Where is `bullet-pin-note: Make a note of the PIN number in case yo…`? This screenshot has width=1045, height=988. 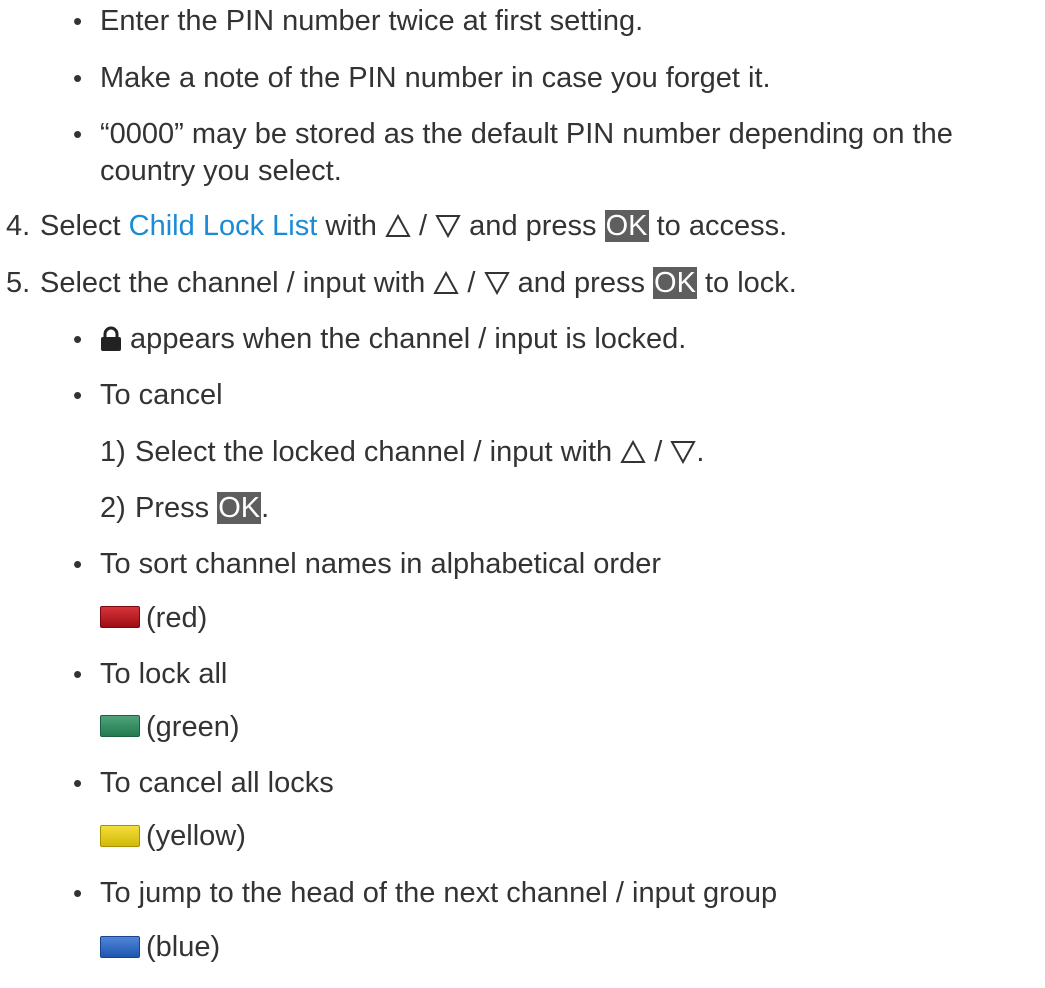
bullet-pin-note: Make a note of the PIN number in case yo… is located at coordinates (435, 78).